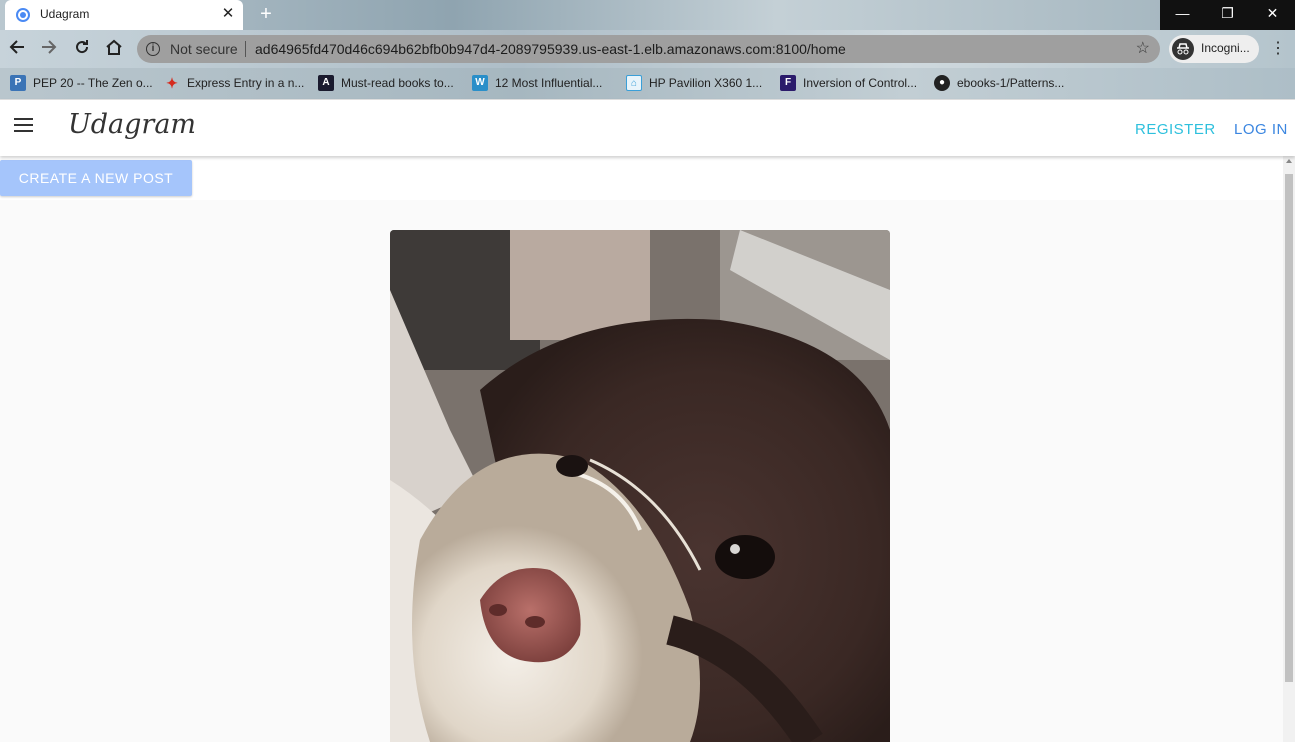  What do you see at coordinates (17, 49) in the screenshot?
I see `back-arrow-icon` at bounding box center [17, 49].